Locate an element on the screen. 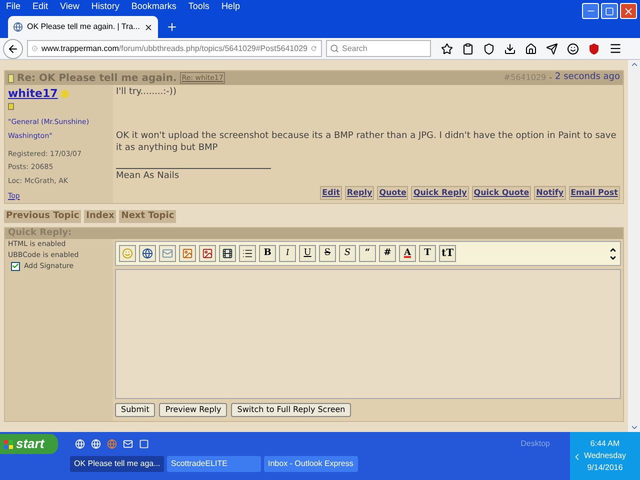 The width and height of the screenshot is (640, 480). format-button: tT is located at coordinates (447, 253).